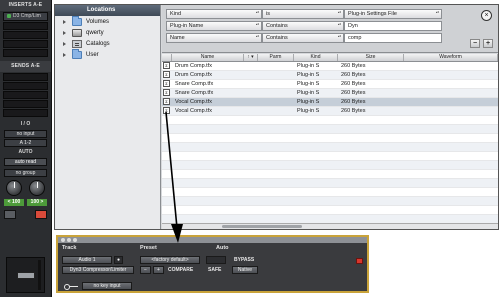 This screenshot has height=297, width=501. Describe the element at coordinates (308, 93) in the screenshot. I see `result-kind: Plug-in S` at that location.